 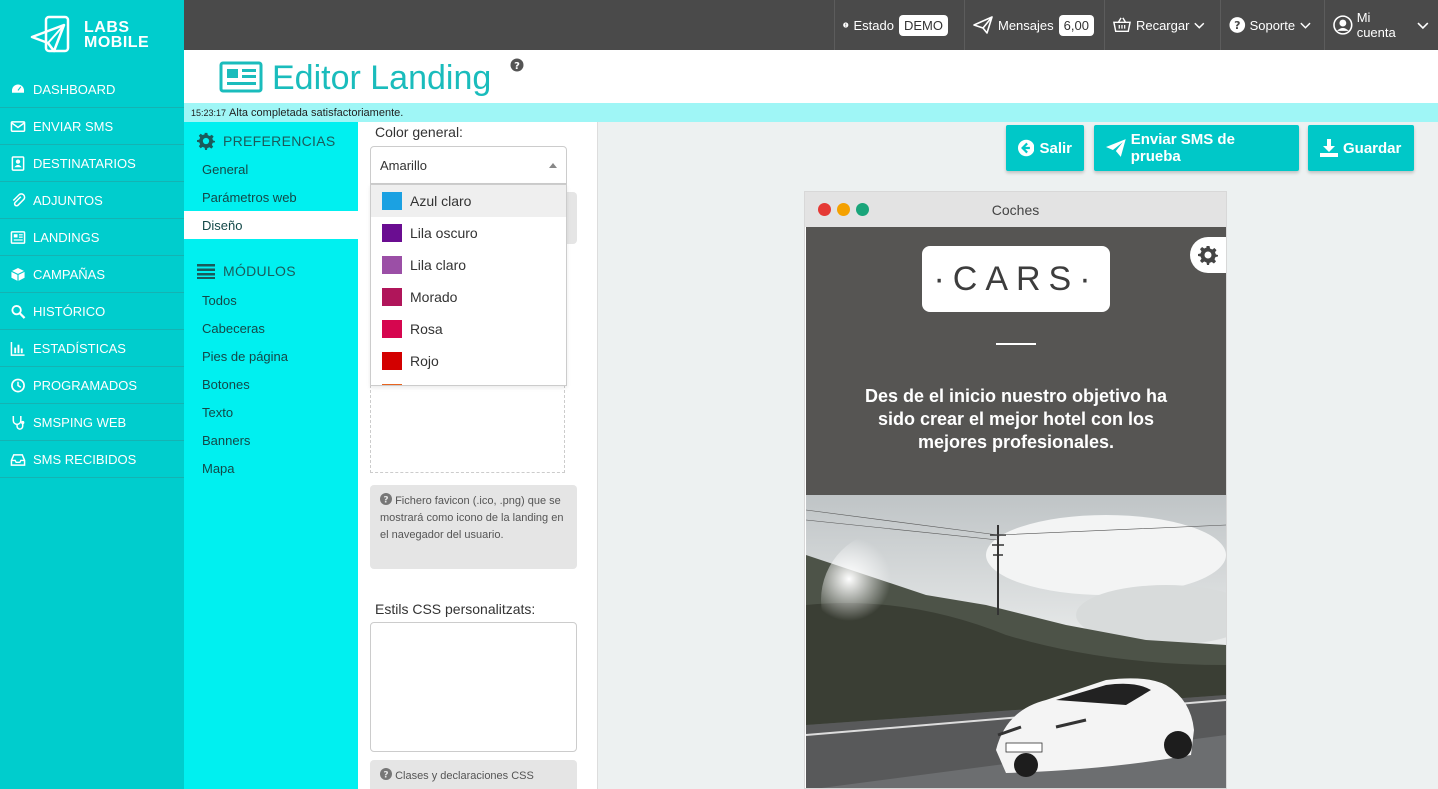 I want to click on brand-line-2: MOBILE, so click(x=117, y=42).